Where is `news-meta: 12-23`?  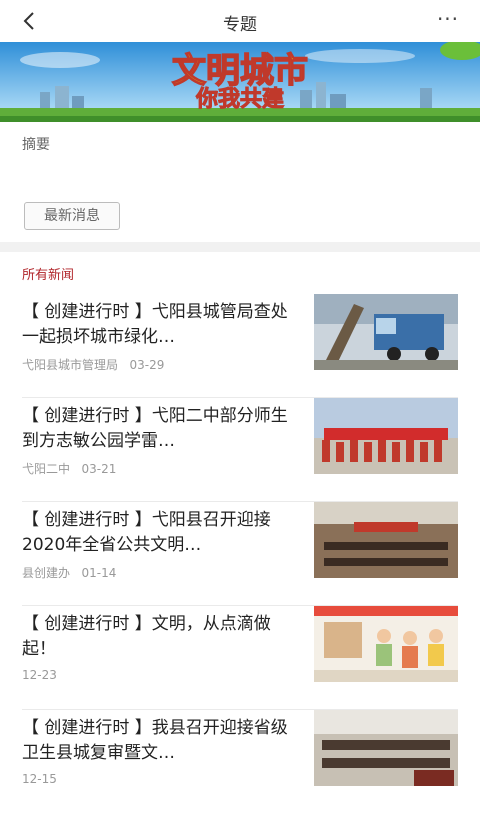
news-meta: 12-23 is located at coordinates (39, 675).